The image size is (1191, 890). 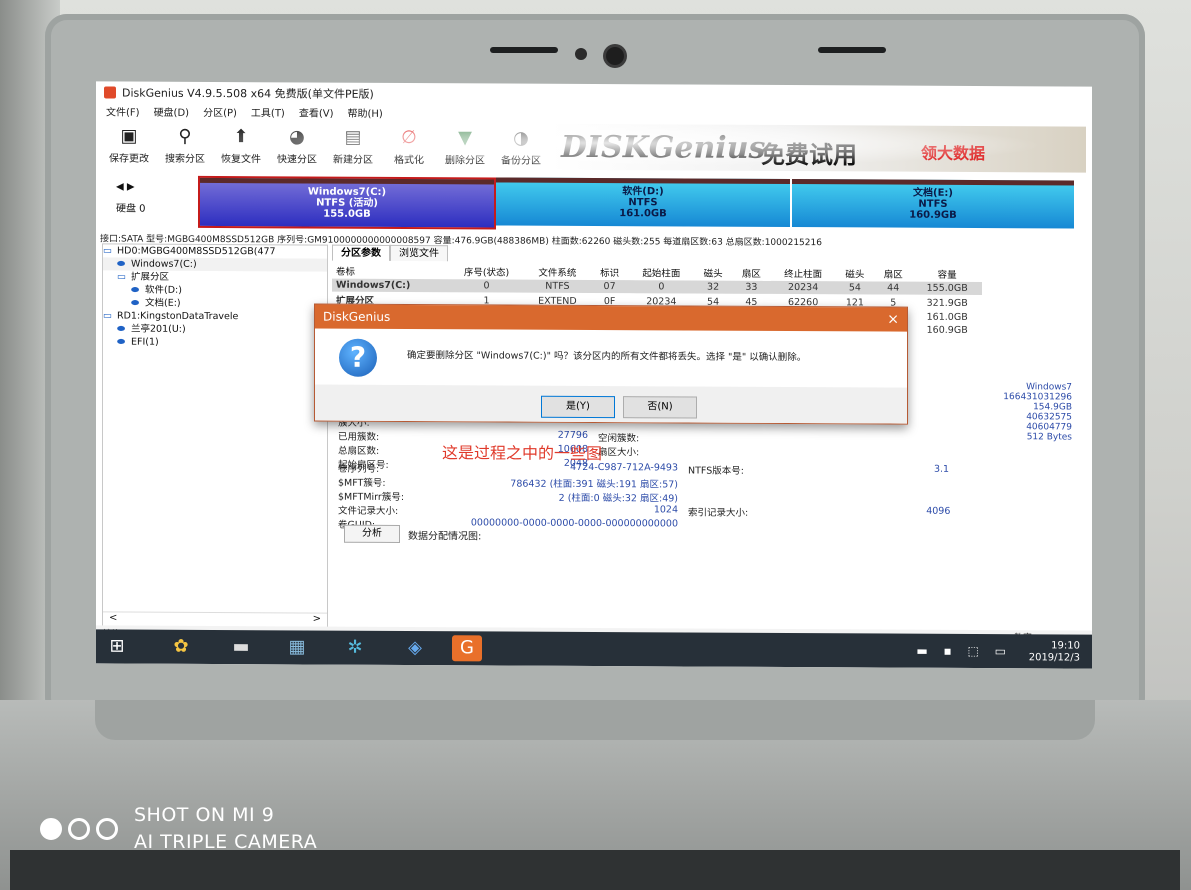 What do you see at coordinates (524, 50) in the screenshot?
I see `bezel-bar-left` at bounding box center [524, 50].